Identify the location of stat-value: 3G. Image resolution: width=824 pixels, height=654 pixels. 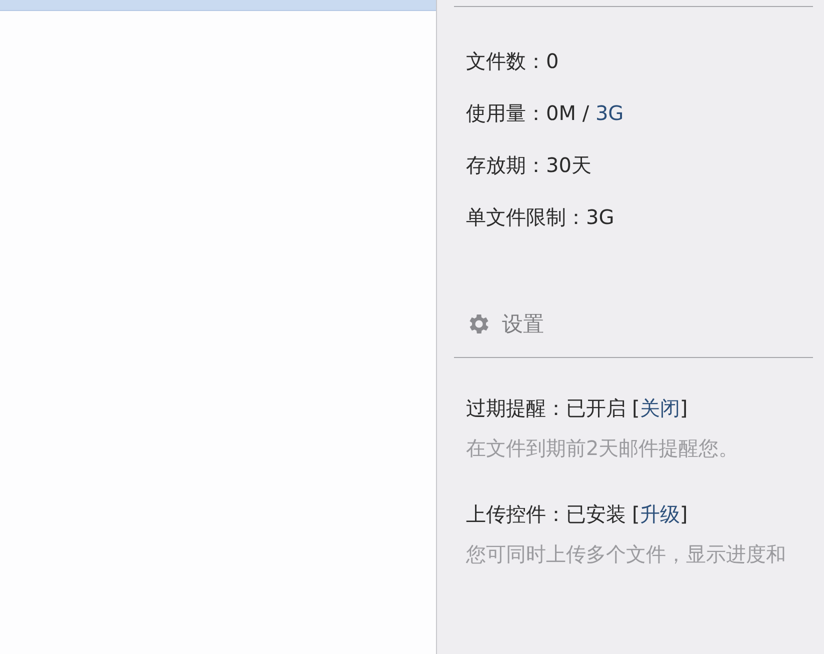
(600, 217).